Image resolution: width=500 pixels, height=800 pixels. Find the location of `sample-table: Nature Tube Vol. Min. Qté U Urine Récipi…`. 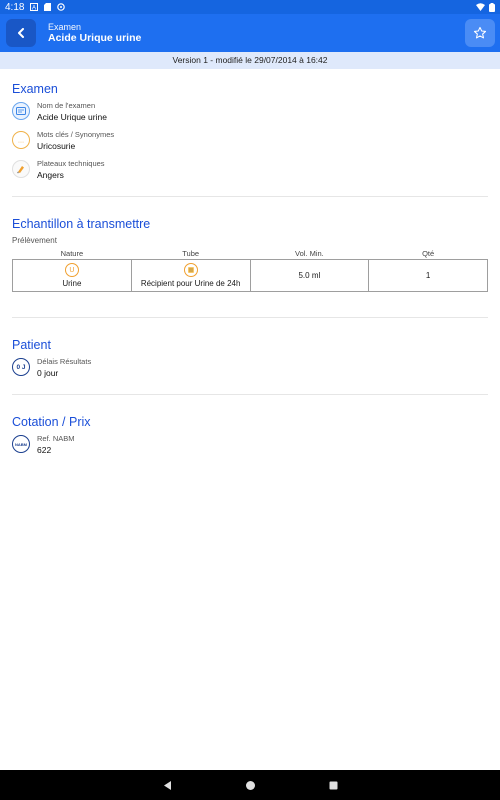

sample-table: Nature Tube Vol. Min. Qté U Urine Récipi… is located at coordinates (250, 270).